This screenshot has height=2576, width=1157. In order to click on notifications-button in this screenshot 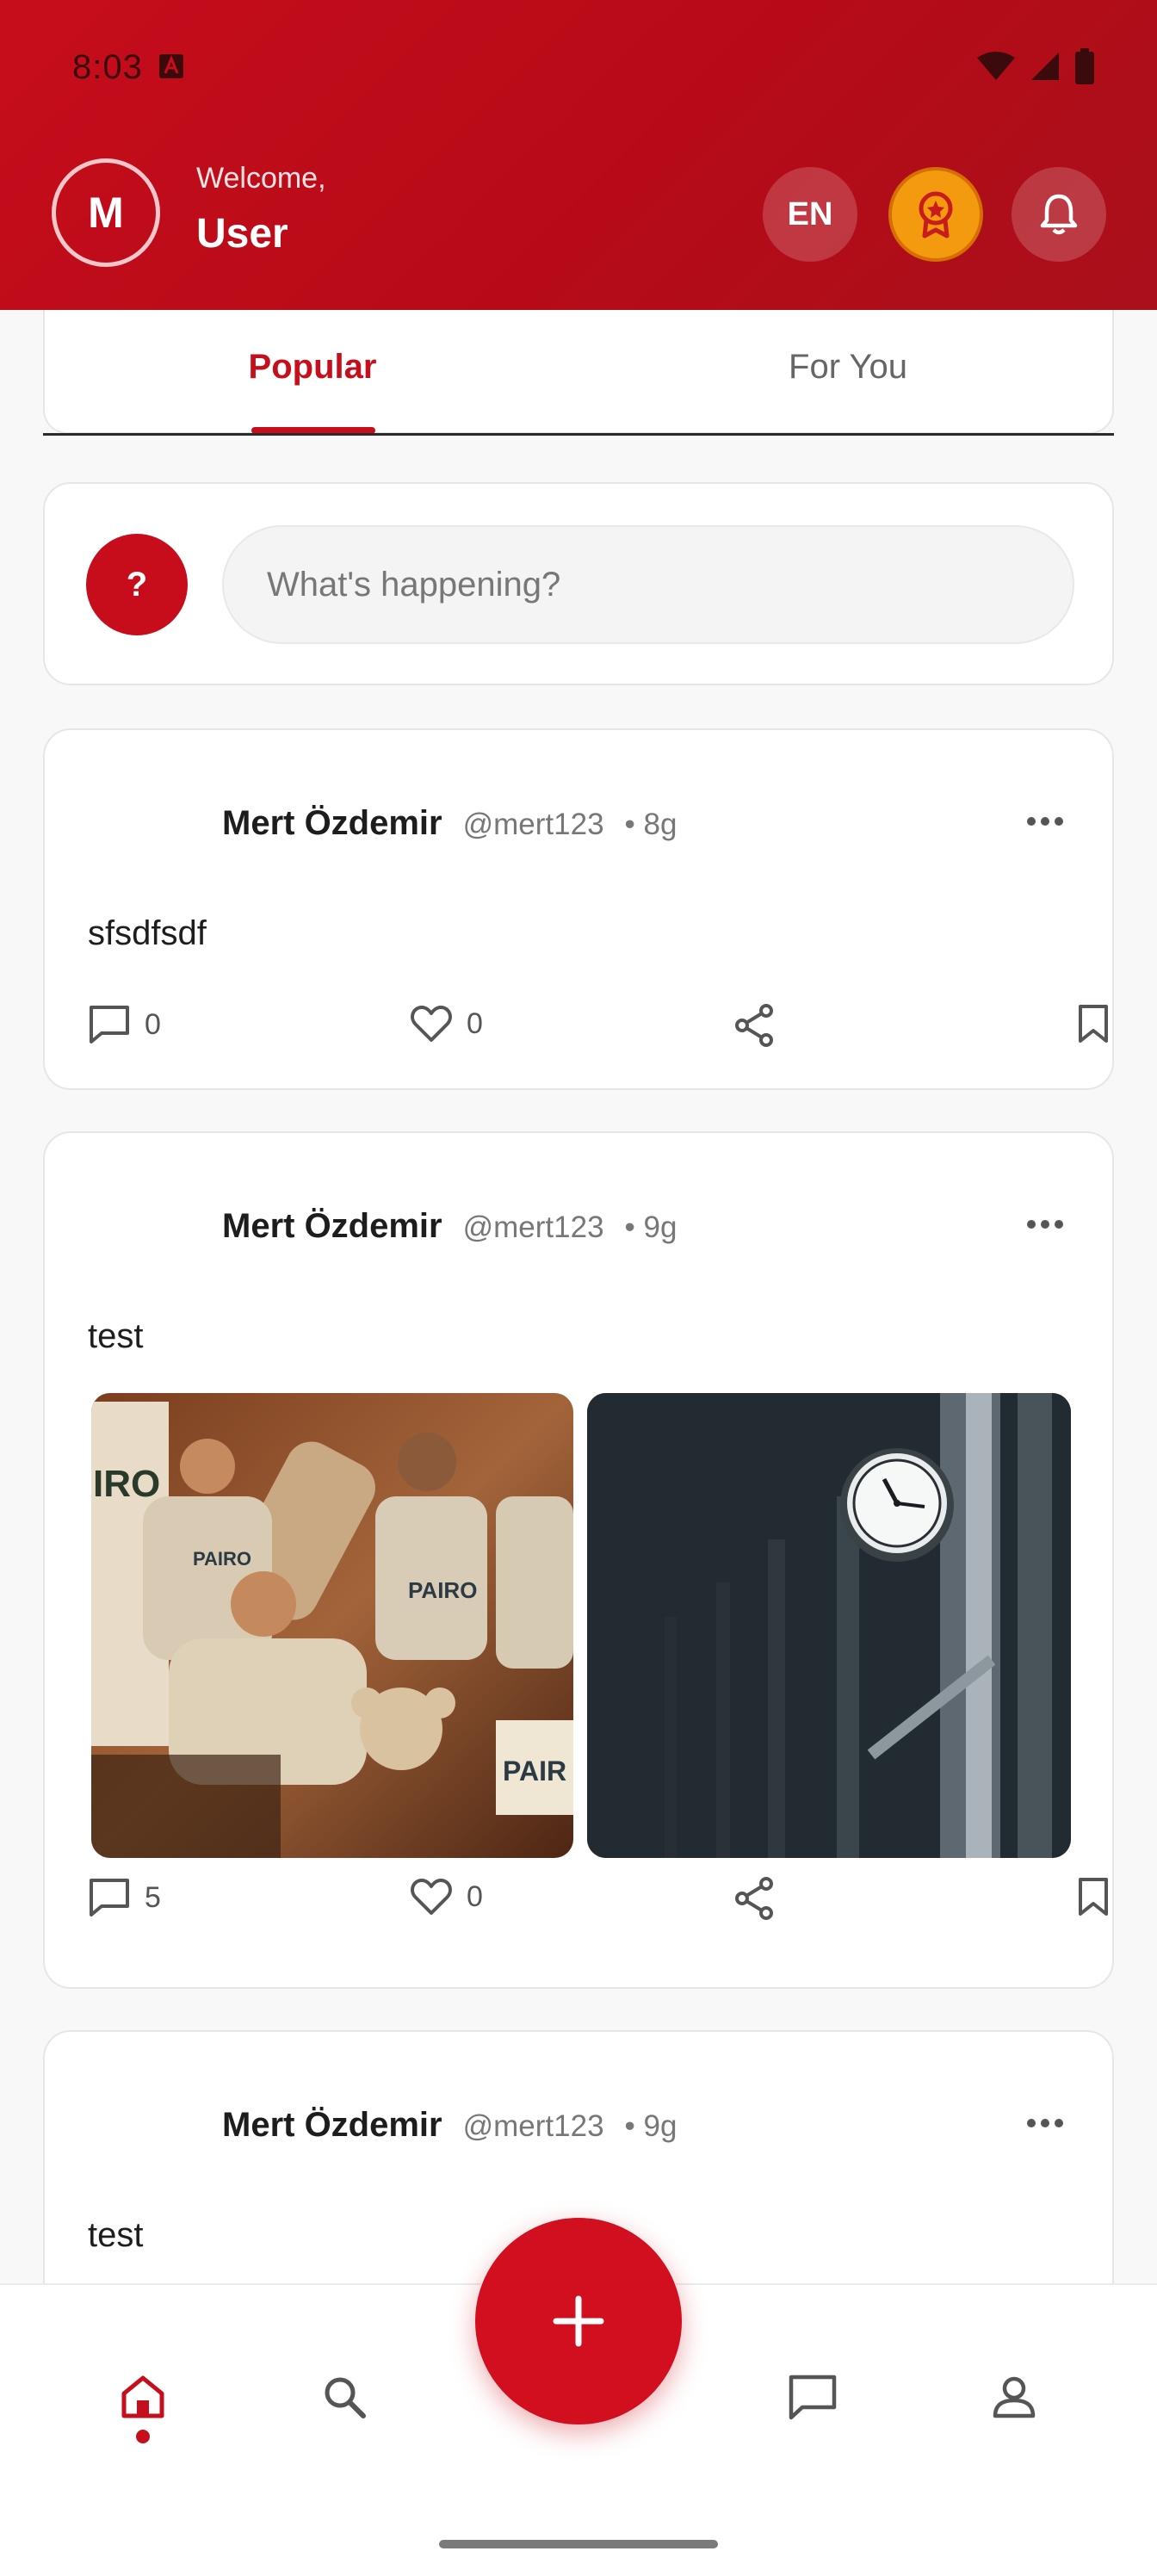, I will do `click(1059, 214)`.